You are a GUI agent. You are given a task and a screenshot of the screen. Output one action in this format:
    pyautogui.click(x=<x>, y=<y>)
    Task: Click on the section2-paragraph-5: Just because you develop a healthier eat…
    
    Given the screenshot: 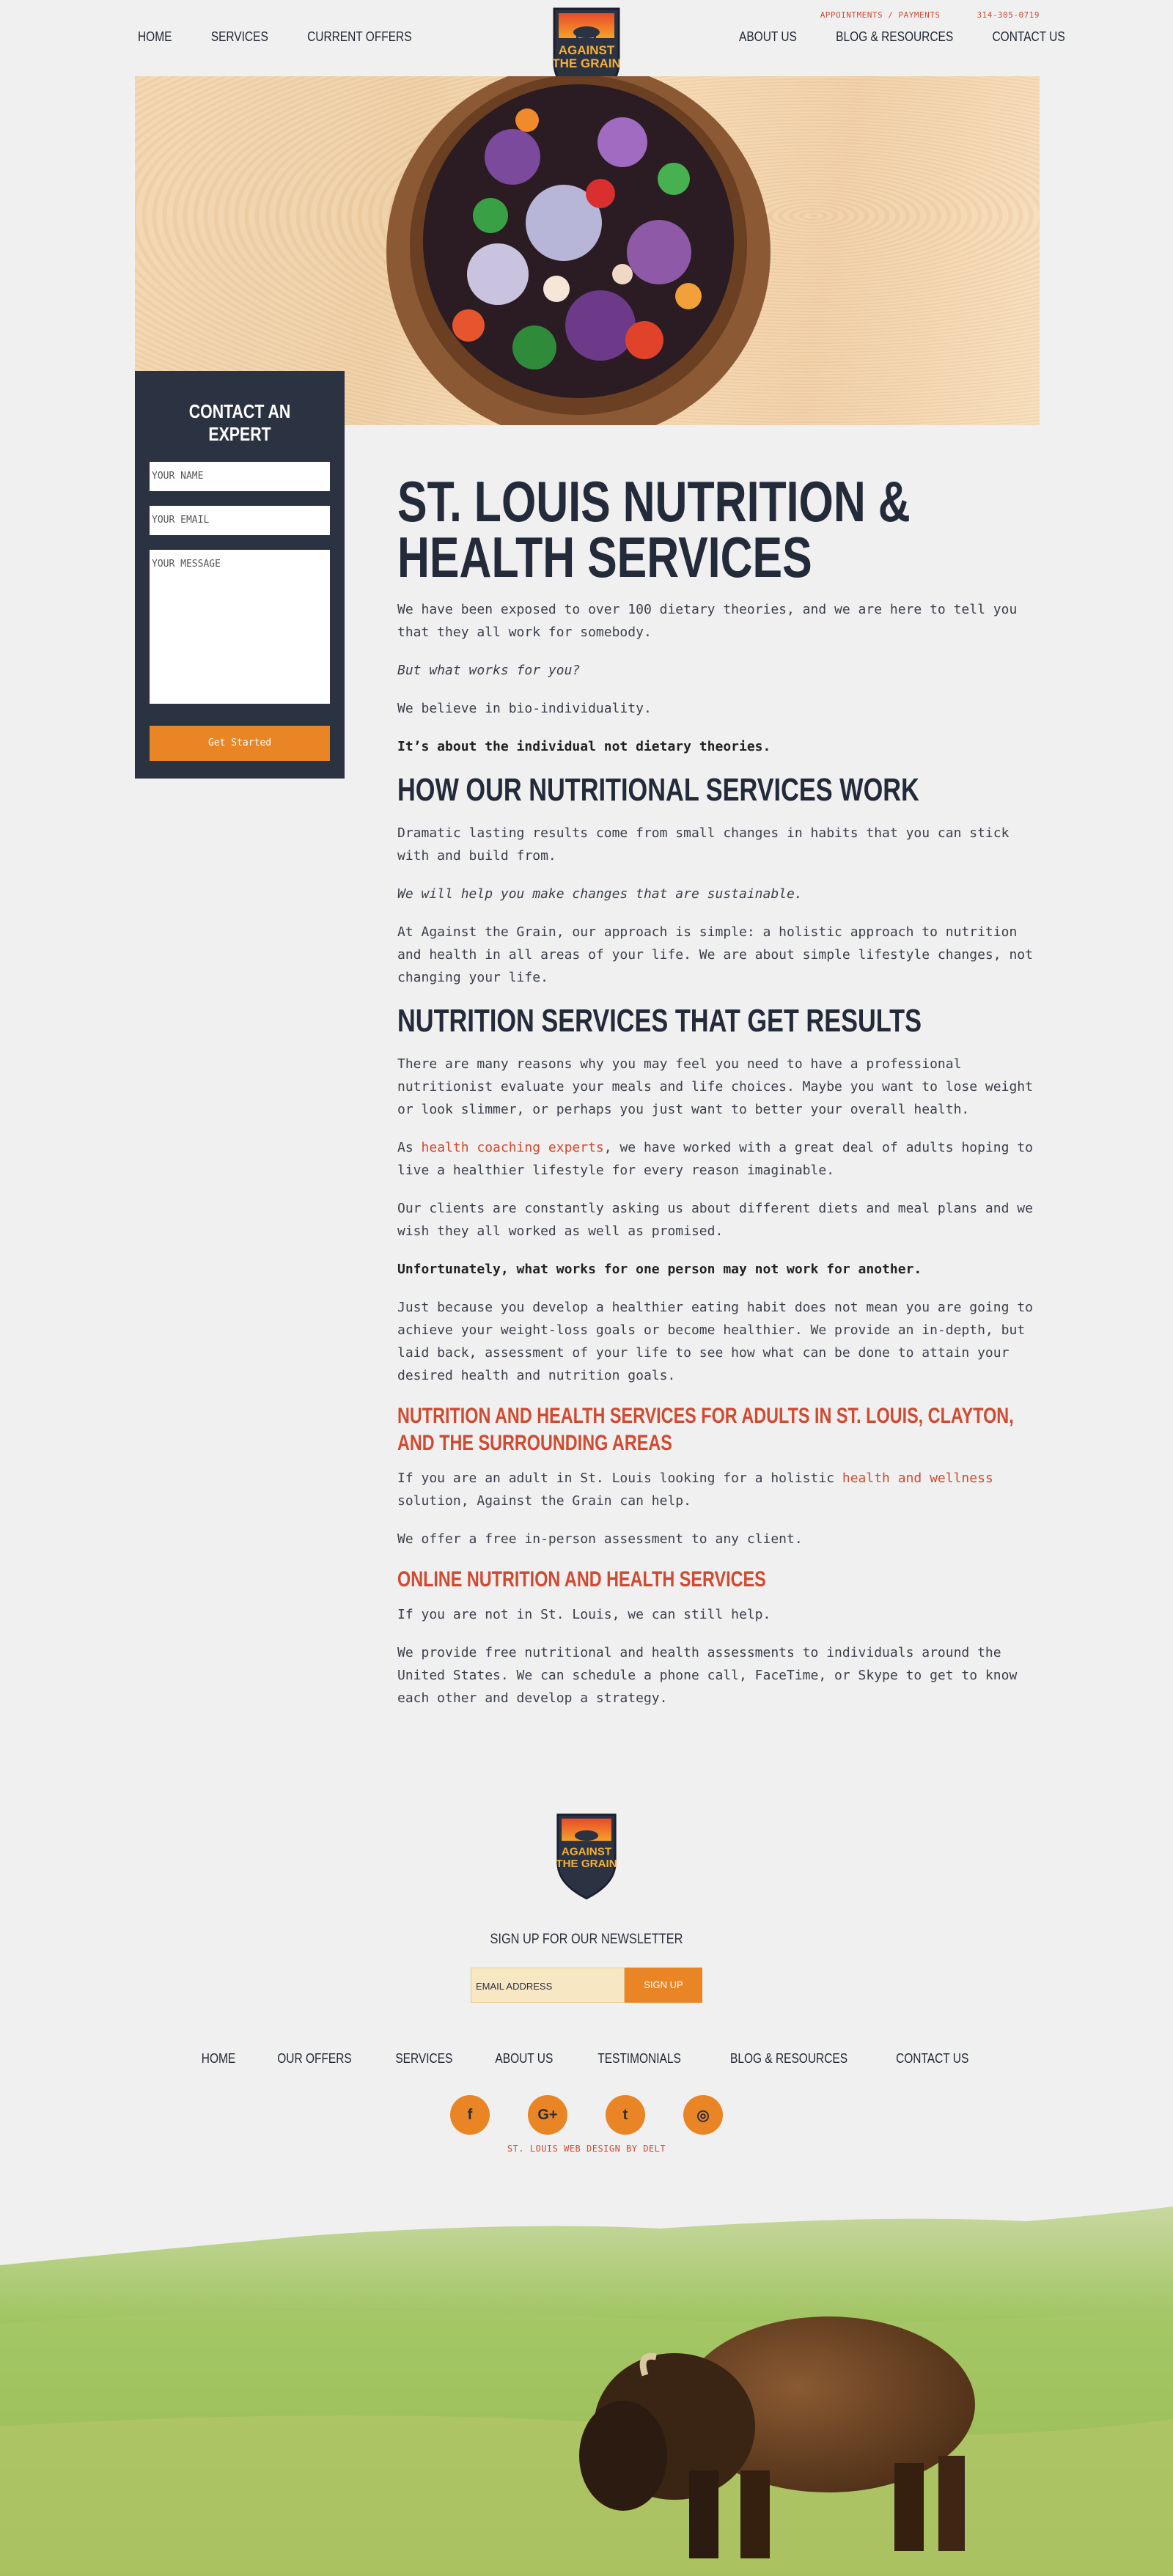 What is the action you would take?
    pyautogui.click(x=715, y=1341)
    